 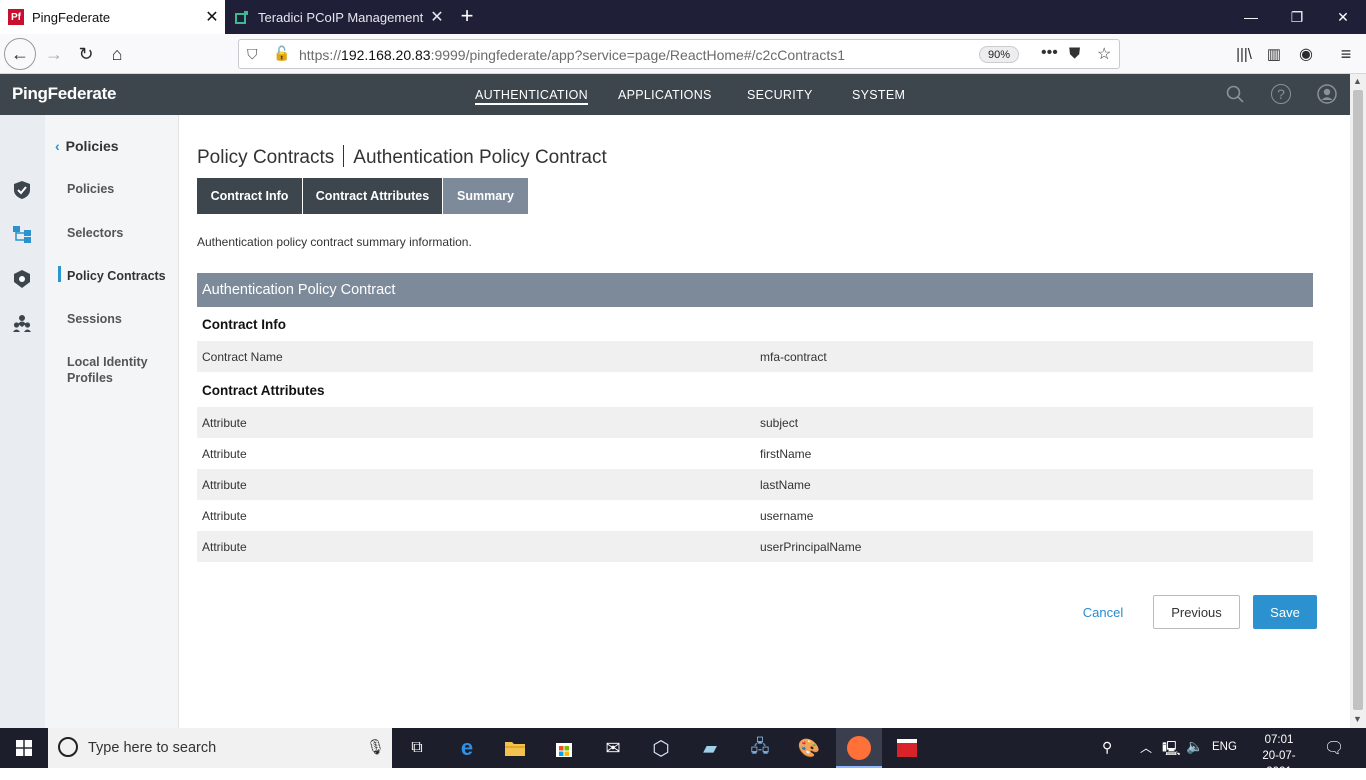 What do you see at coordinates (1343, 17) in the screenshot?
I see `close-window-icon: ✕` at bounding box center [1343, 17].